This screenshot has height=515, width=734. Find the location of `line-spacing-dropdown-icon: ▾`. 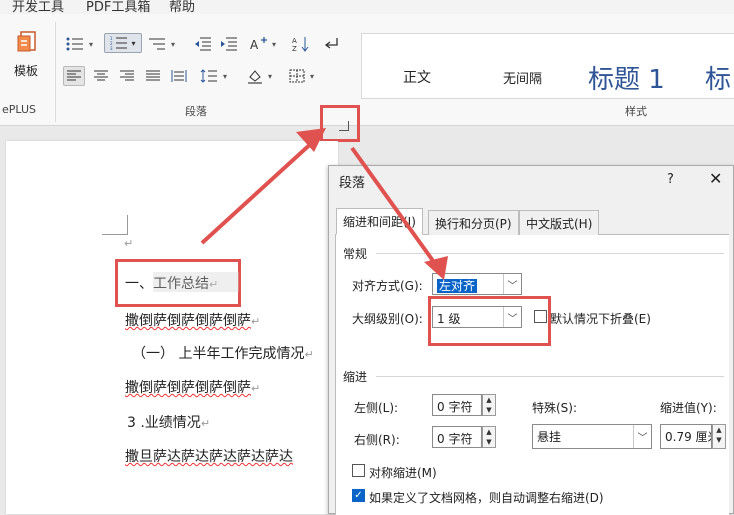

line-spacing-dropdown-icon: ▾ is located at coordinates (225, 76).